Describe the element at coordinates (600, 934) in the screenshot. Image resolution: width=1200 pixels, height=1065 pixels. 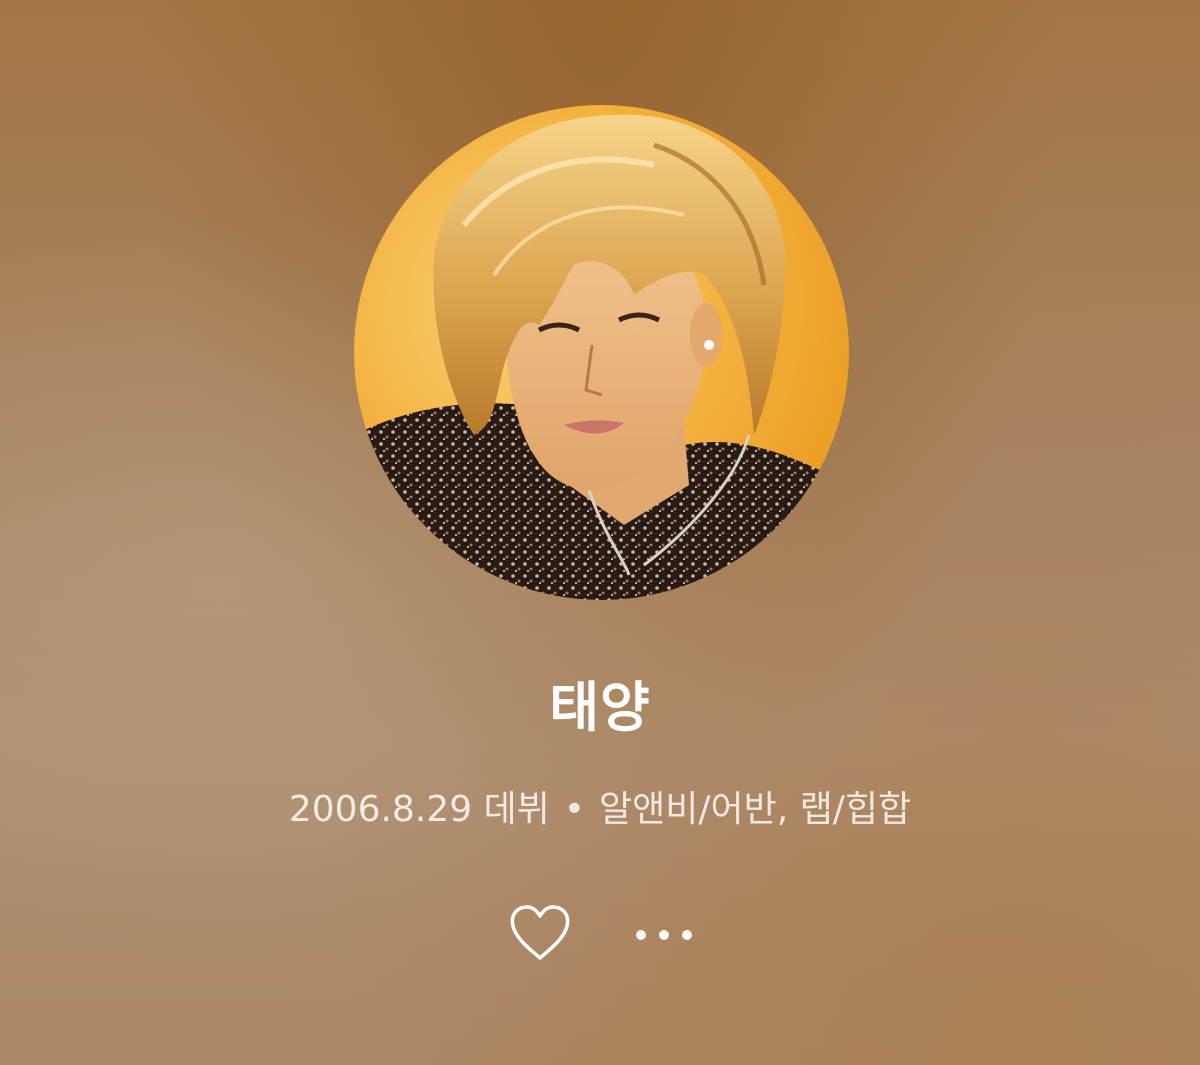
I see `artist-actions` at that location.